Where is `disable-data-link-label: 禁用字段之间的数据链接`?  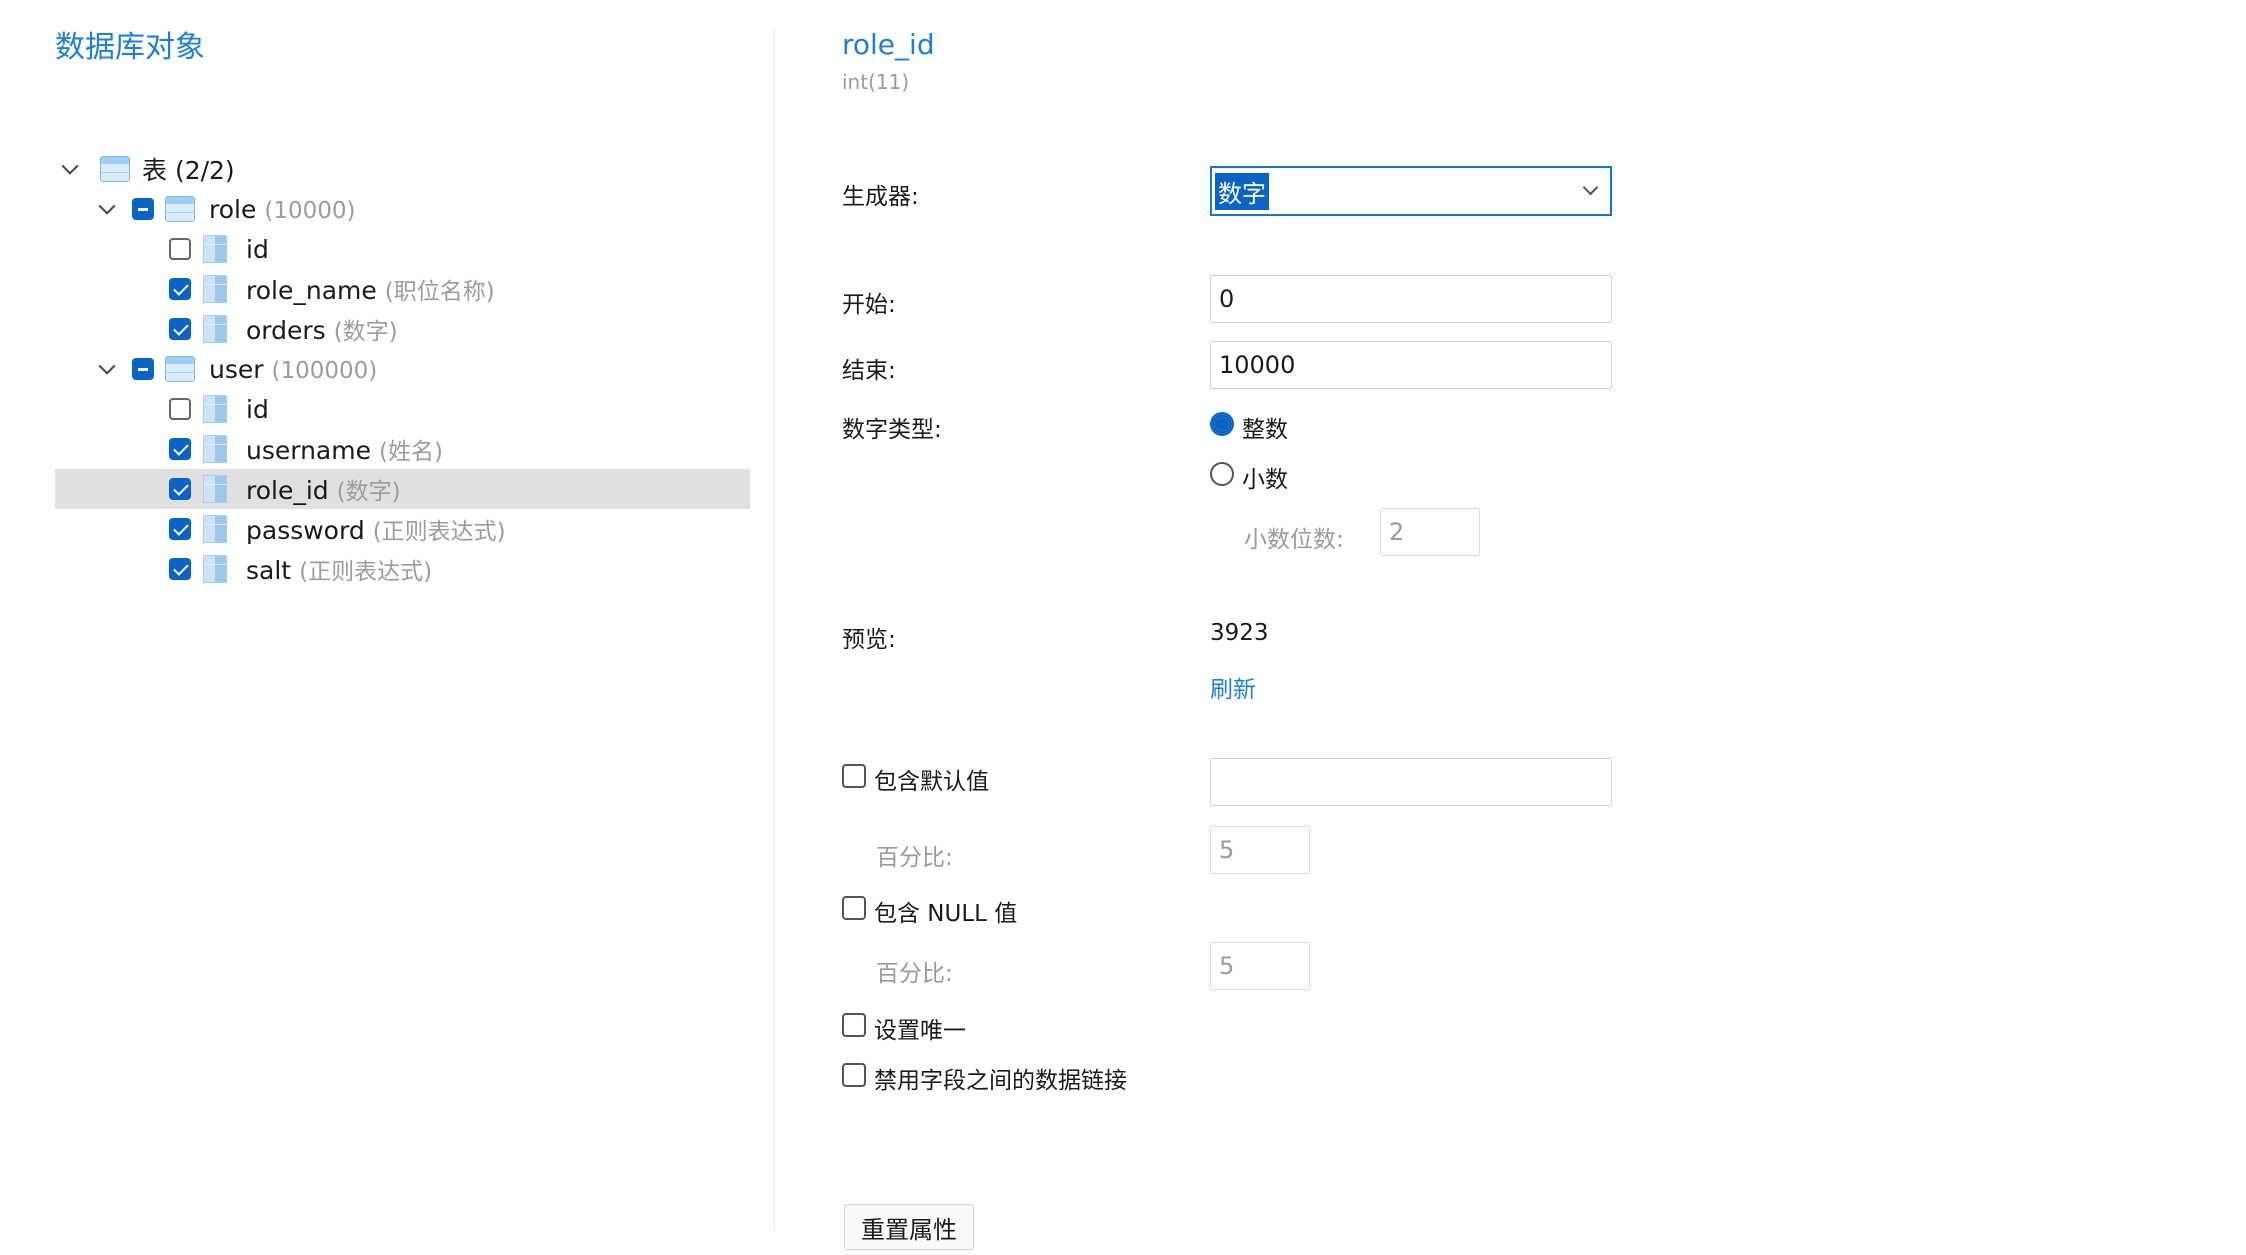
disable-data-link-label: 禁用字段之间的数据链接 is located at coordinates (1000, 1081).